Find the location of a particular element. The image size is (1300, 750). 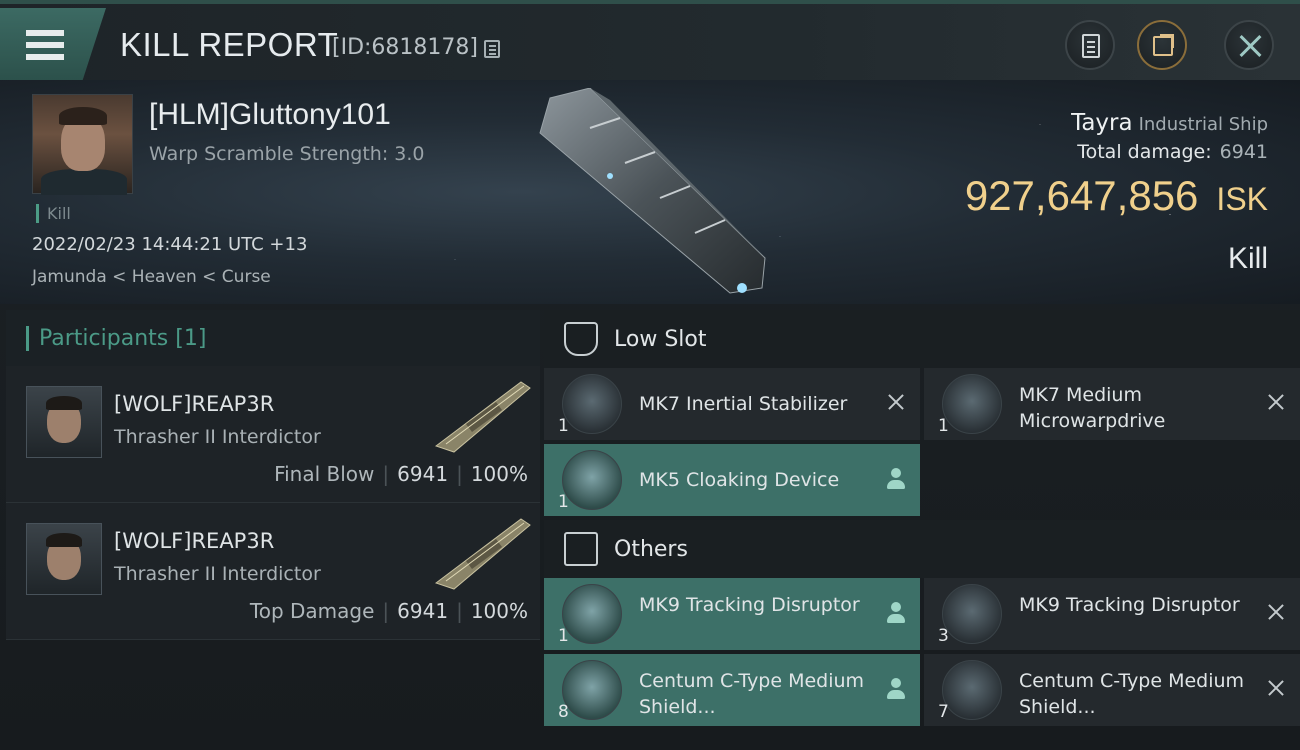

item-row: 1 MK7 Medium Microwarpdrive is located at coordinates (1112, 404).